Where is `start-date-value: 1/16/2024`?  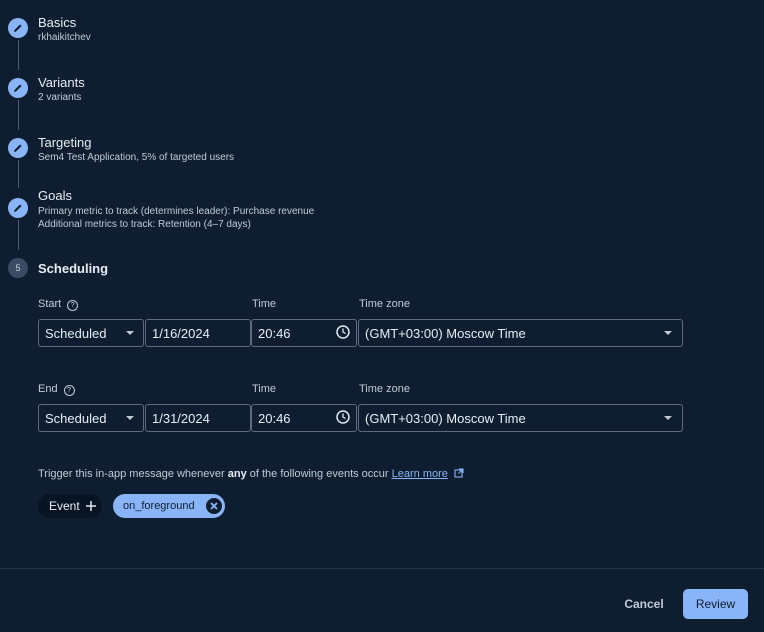
start-date-value: 1/16/2024 is located at coordinates (181, 333).